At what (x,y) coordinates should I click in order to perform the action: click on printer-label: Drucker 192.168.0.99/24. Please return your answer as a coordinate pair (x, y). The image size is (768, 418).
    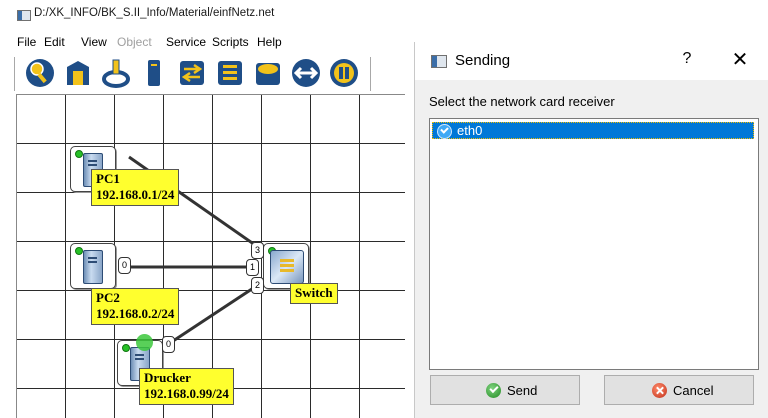
    Looking at the image, I should click on (186, 386).